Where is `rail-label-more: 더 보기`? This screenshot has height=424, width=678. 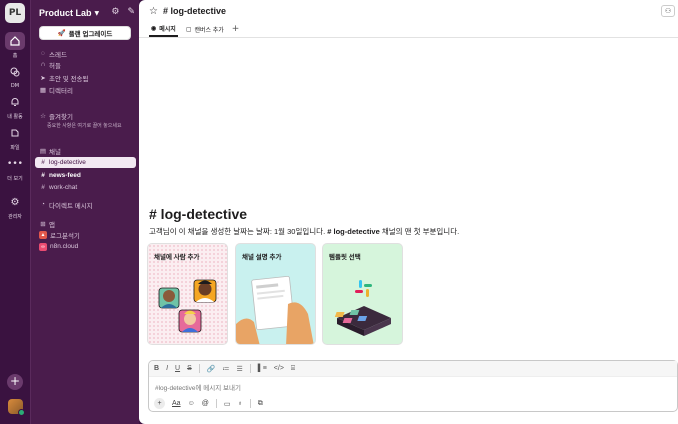
rail-label-more: 더 보기 is located at coordinates (15, 179).